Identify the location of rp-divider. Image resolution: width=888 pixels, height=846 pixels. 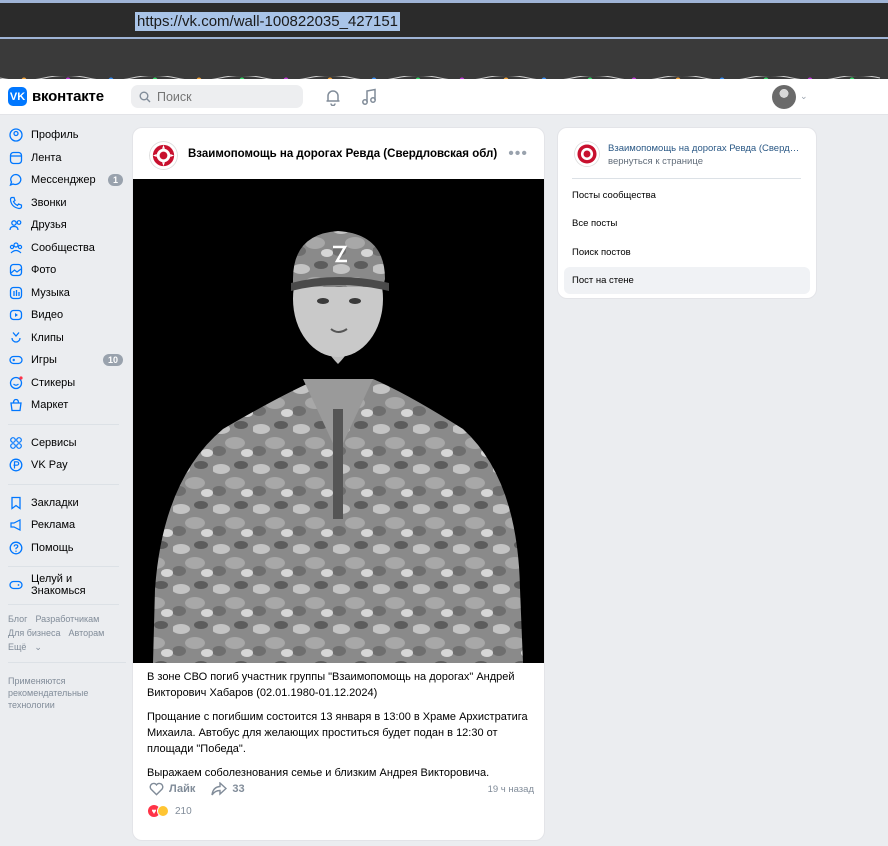
(686, 178).